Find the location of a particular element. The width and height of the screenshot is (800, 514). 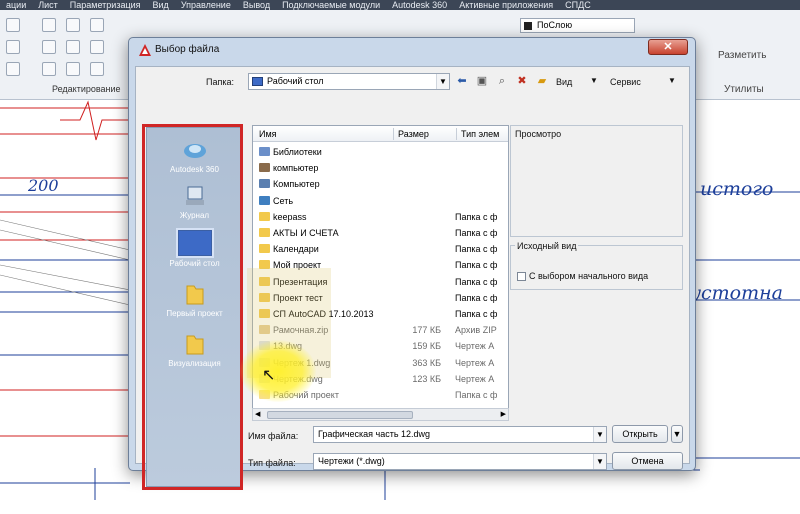

service-menu-button: Сервис is located at coordinates (625, 82).